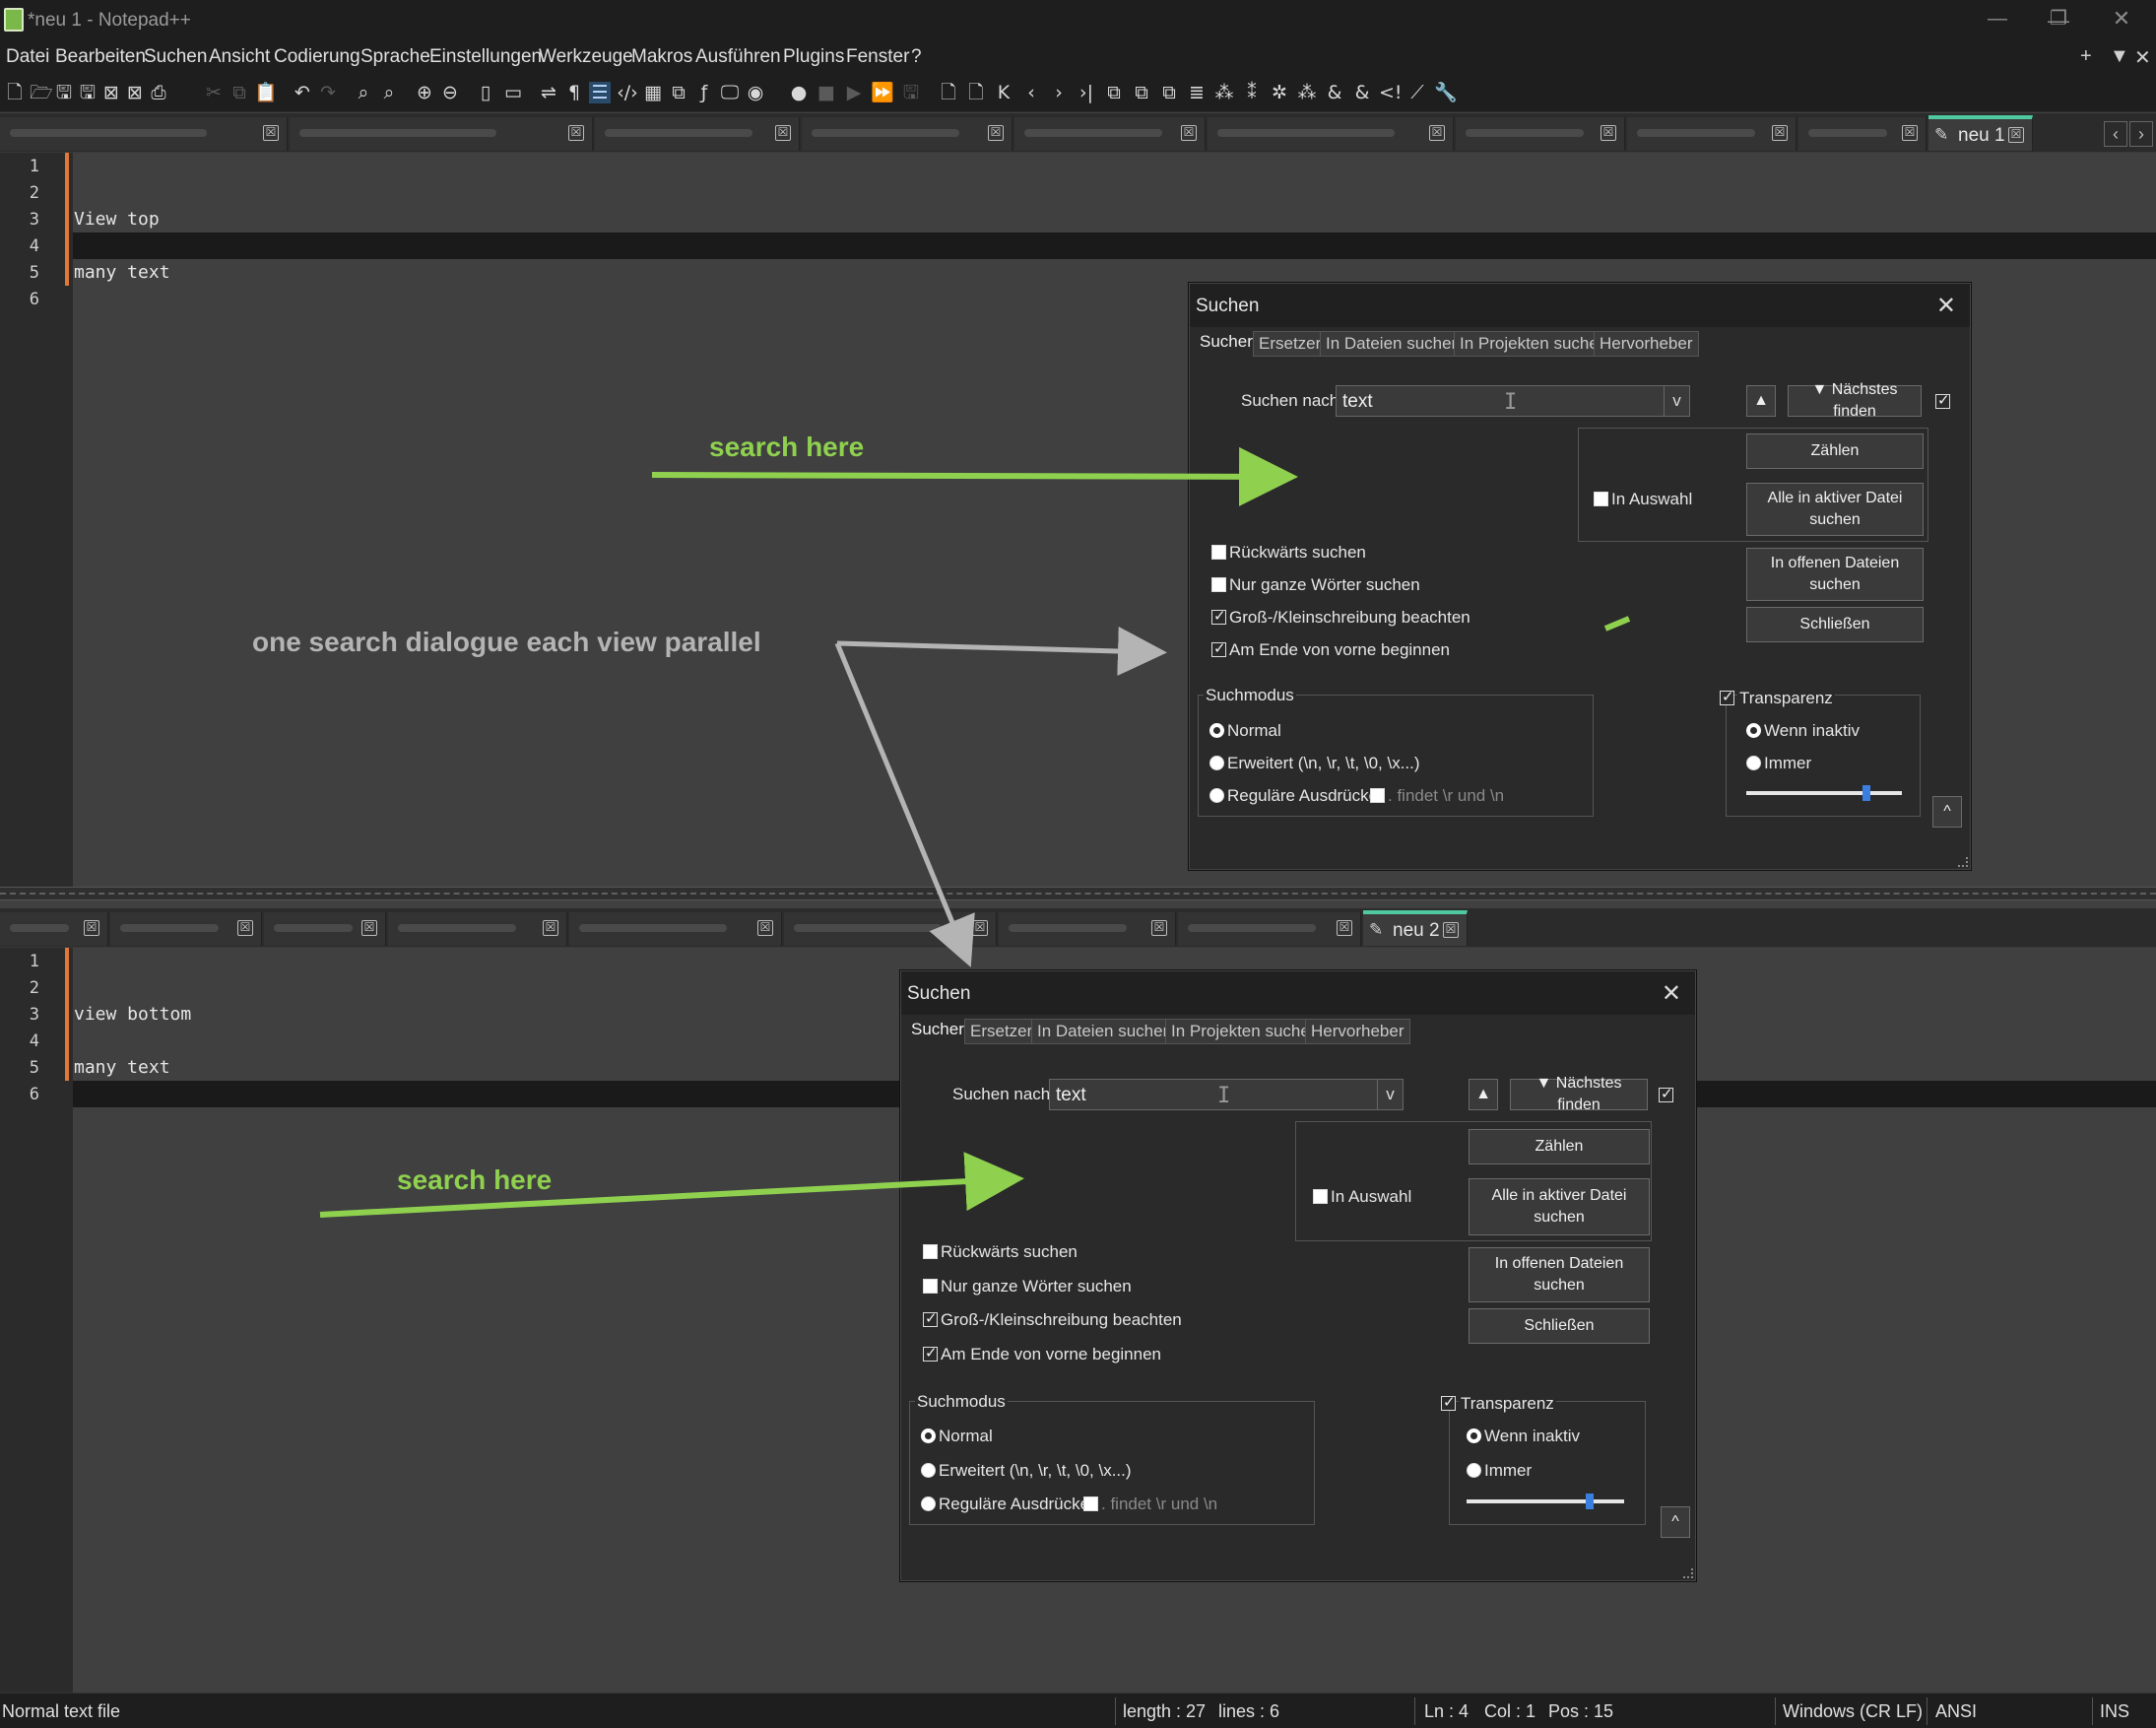 The image size is (2156, 1728). What do you see at coordinates (1169, 92) in the screenshot?
I see `plugin-c-icon: ⧉` at bounding box center [1169, 92].